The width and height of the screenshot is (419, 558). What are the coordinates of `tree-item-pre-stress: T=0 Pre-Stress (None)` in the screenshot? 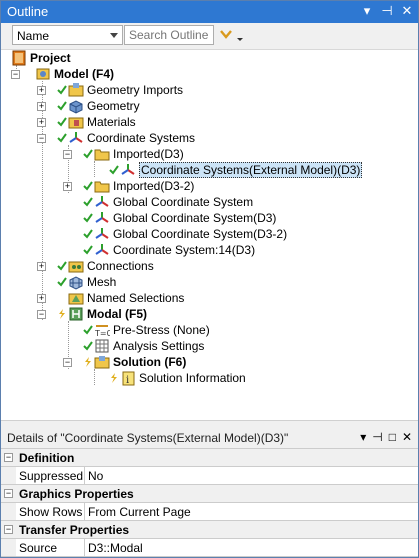 It's located at (146, 330).